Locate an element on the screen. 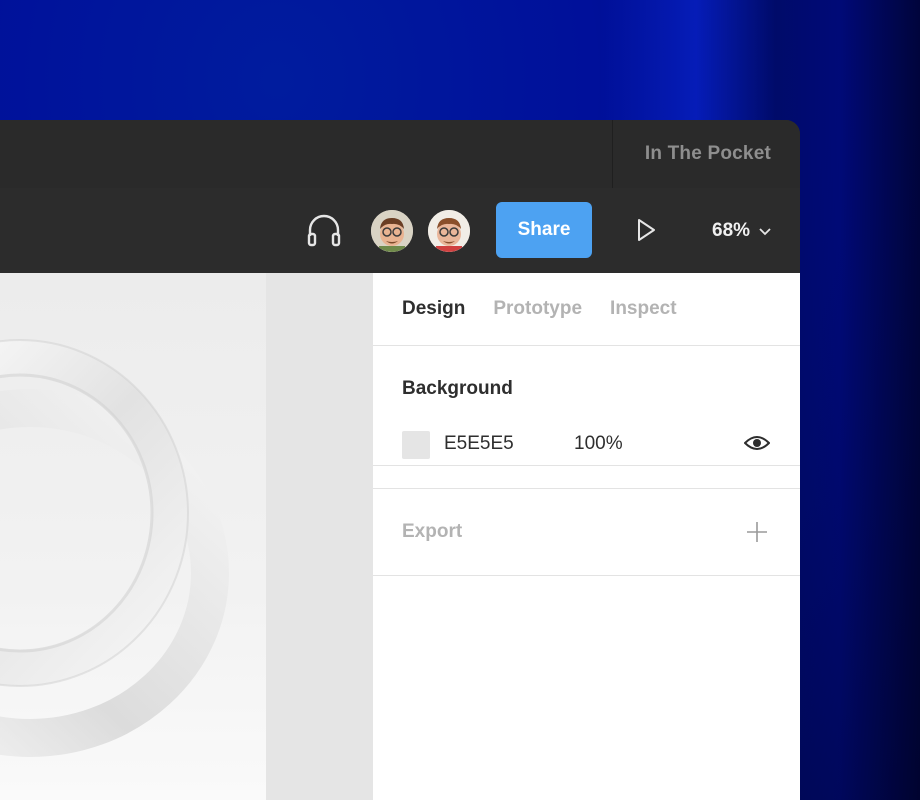 This screenshot has height=800, width=920. zoom-label: 68% is located at coordinates (731, 230).